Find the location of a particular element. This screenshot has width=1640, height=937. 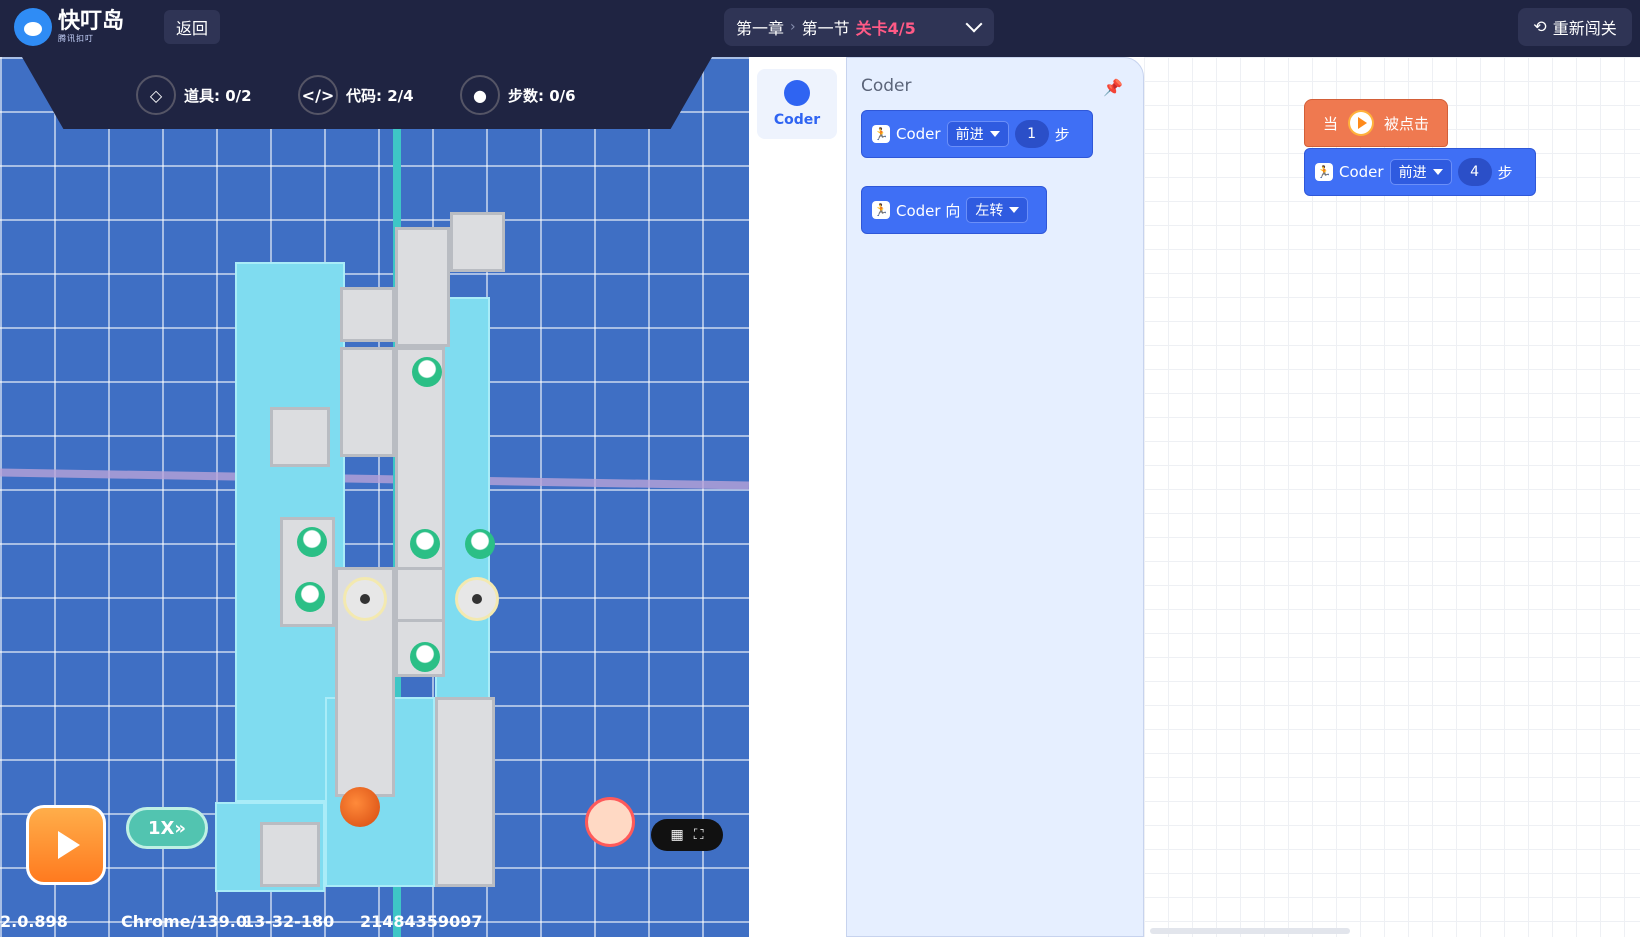

restart-button: ⟲ 重新闯关 is located at coordinates (1575, 27).